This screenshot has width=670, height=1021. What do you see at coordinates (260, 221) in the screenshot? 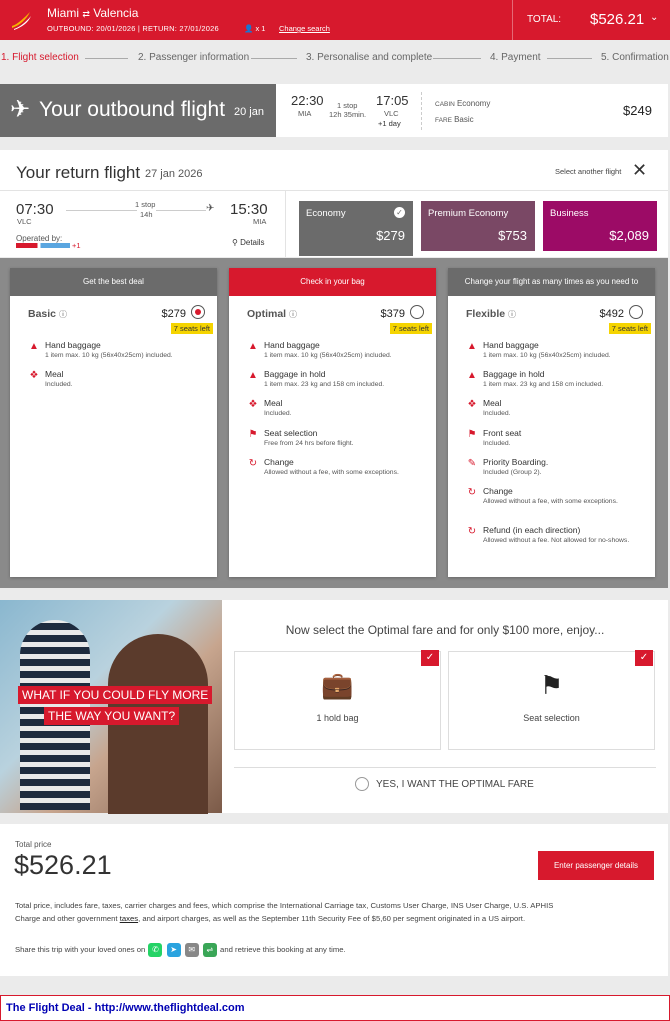
I see `return-arr-code: MIA` at bounding box center [260, 221].